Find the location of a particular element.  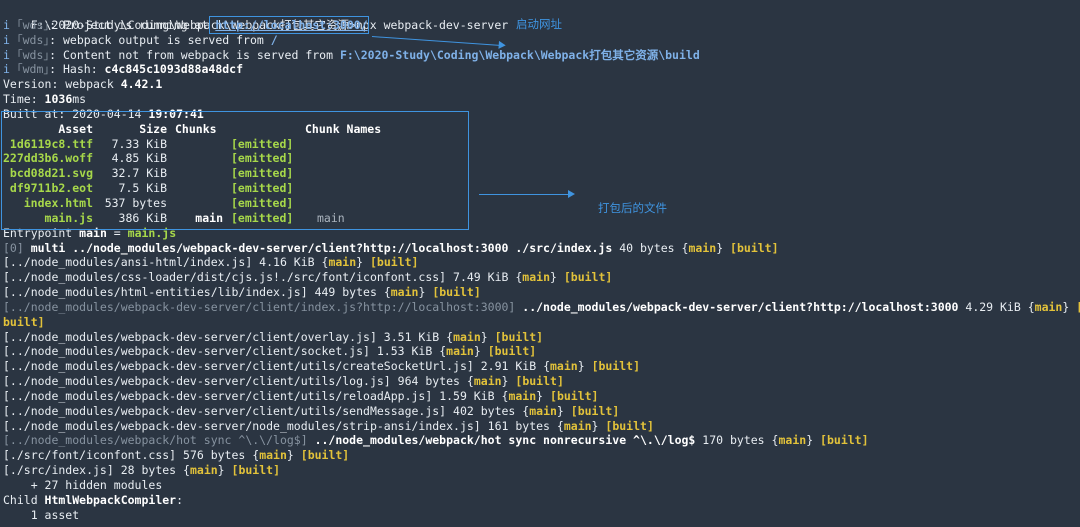

module-size: 964 bytes is located at coordinates (428, 381).